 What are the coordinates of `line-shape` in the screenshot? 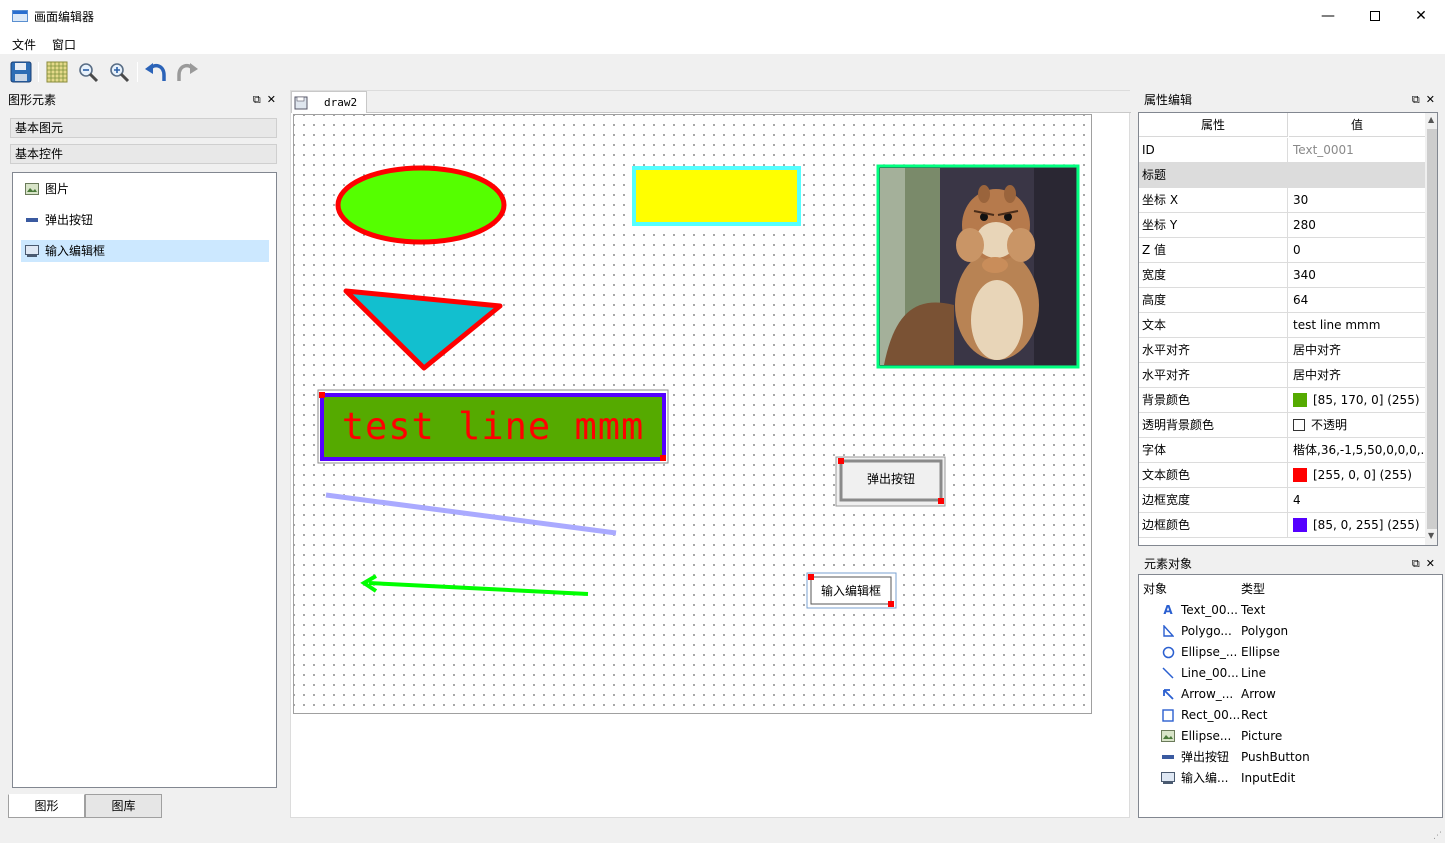 It's located at (471, 514).